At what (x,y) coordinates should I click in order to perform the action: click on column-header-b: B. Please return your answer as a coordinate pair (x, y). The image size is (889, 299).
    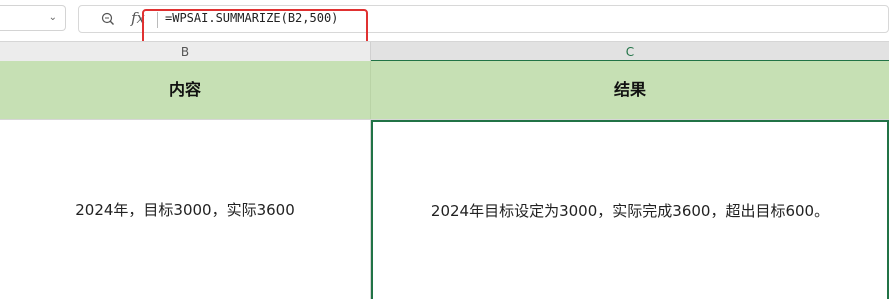
    Looking at the image, I should click on (185, 52).